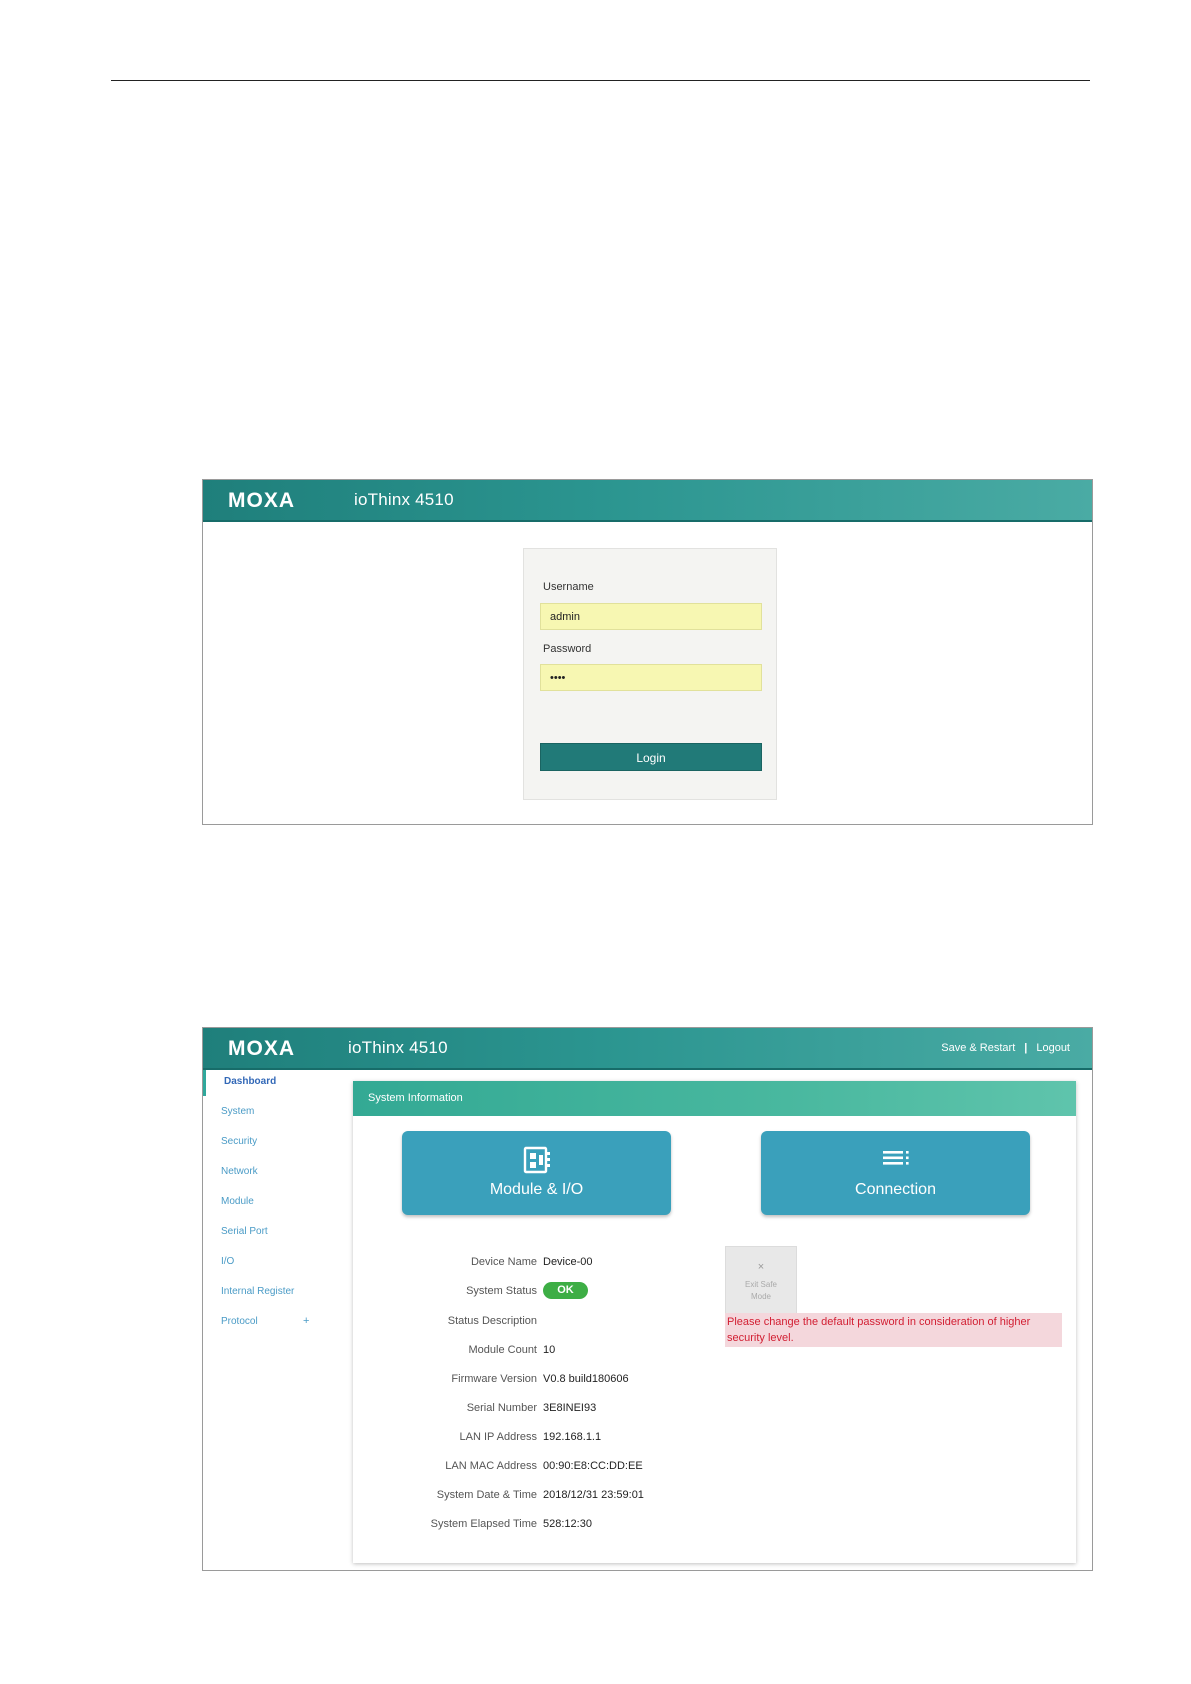 Image resolution: width=1191 pixels, height=1684 pixels. I want to click on app-header: MOXA ioThinx 4510 Save & Restart | Logout, so click(647, 1049).